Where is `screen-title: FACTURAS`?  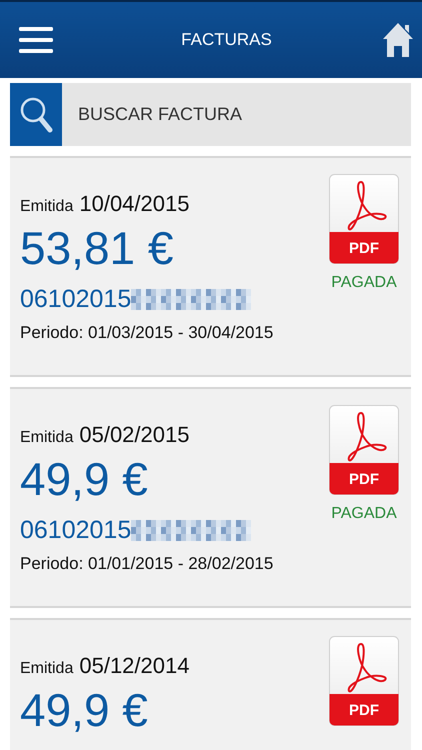 screen-title: FACTURAS is located at coordinates (226, 40).